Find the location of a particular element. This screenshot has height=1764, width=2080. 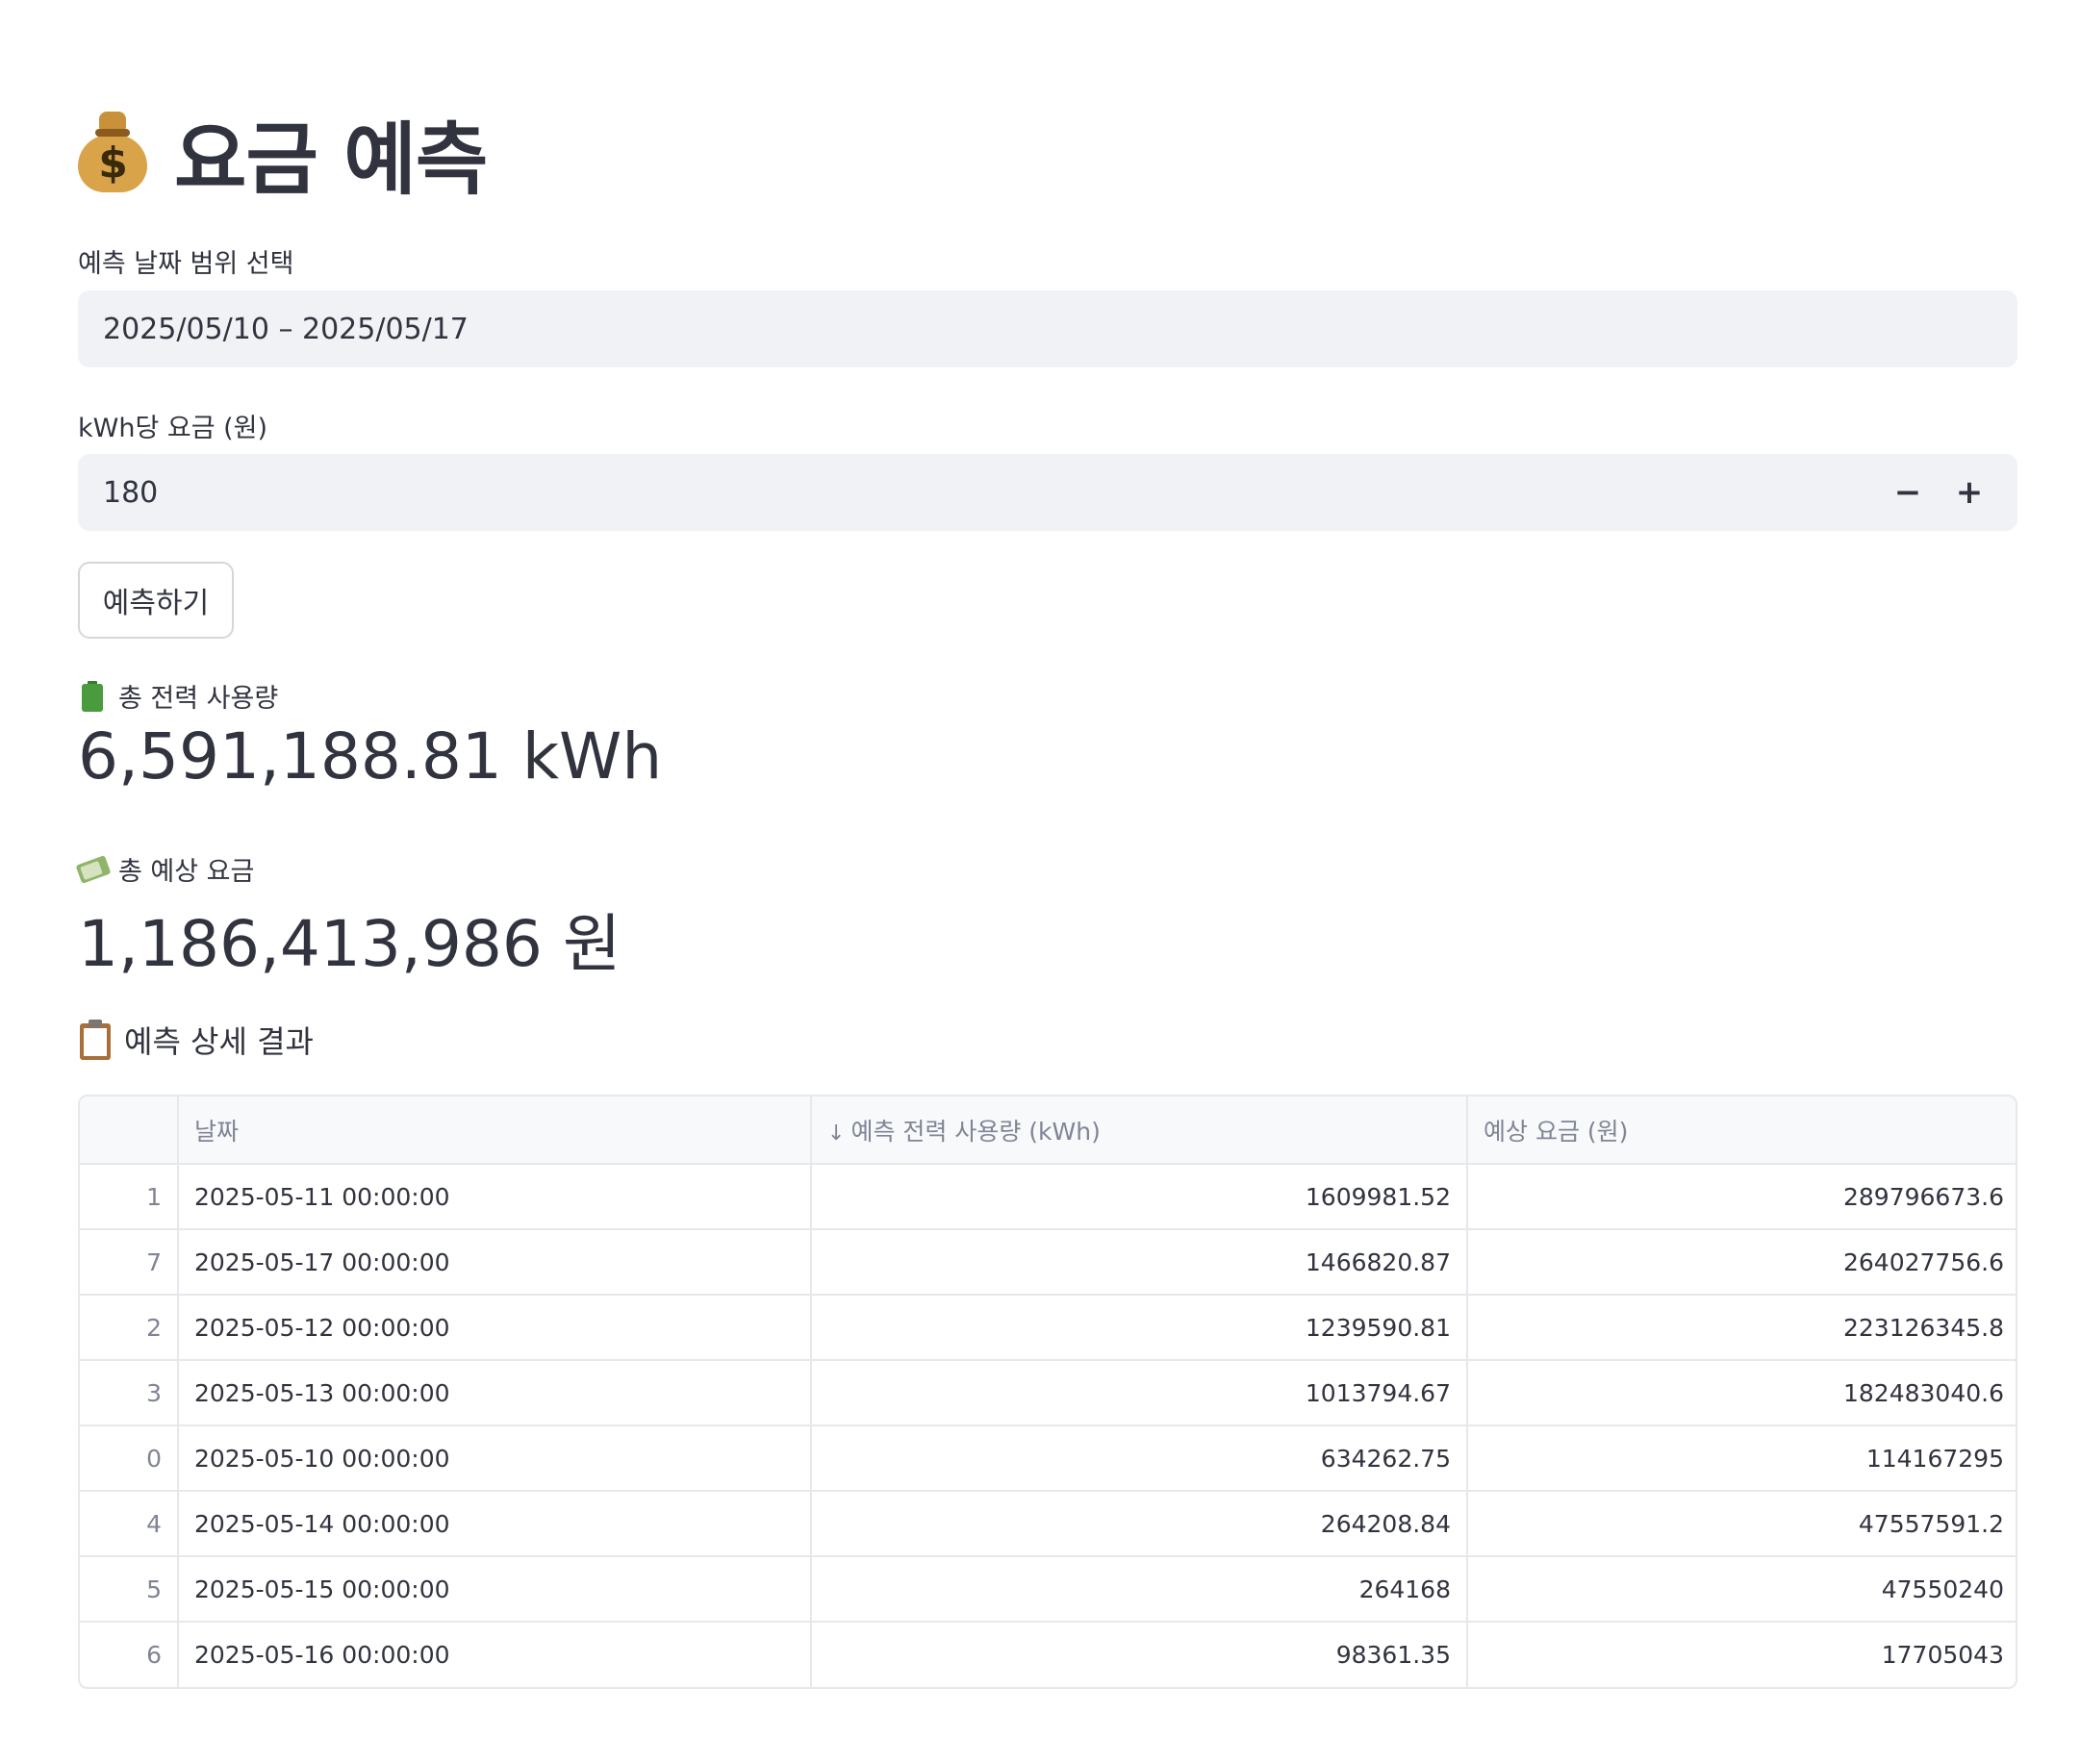

cell-date: 2025-05-17 00:00:00 is located at coordinates (495, 1263).